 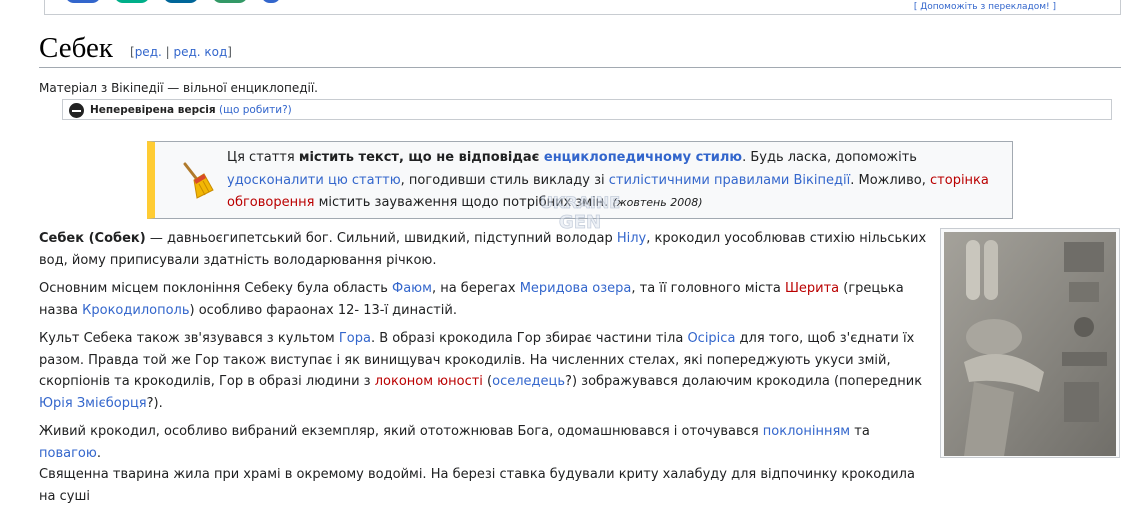 I want to click on oseledets-link: оселедець, so click(x=528, y=381).